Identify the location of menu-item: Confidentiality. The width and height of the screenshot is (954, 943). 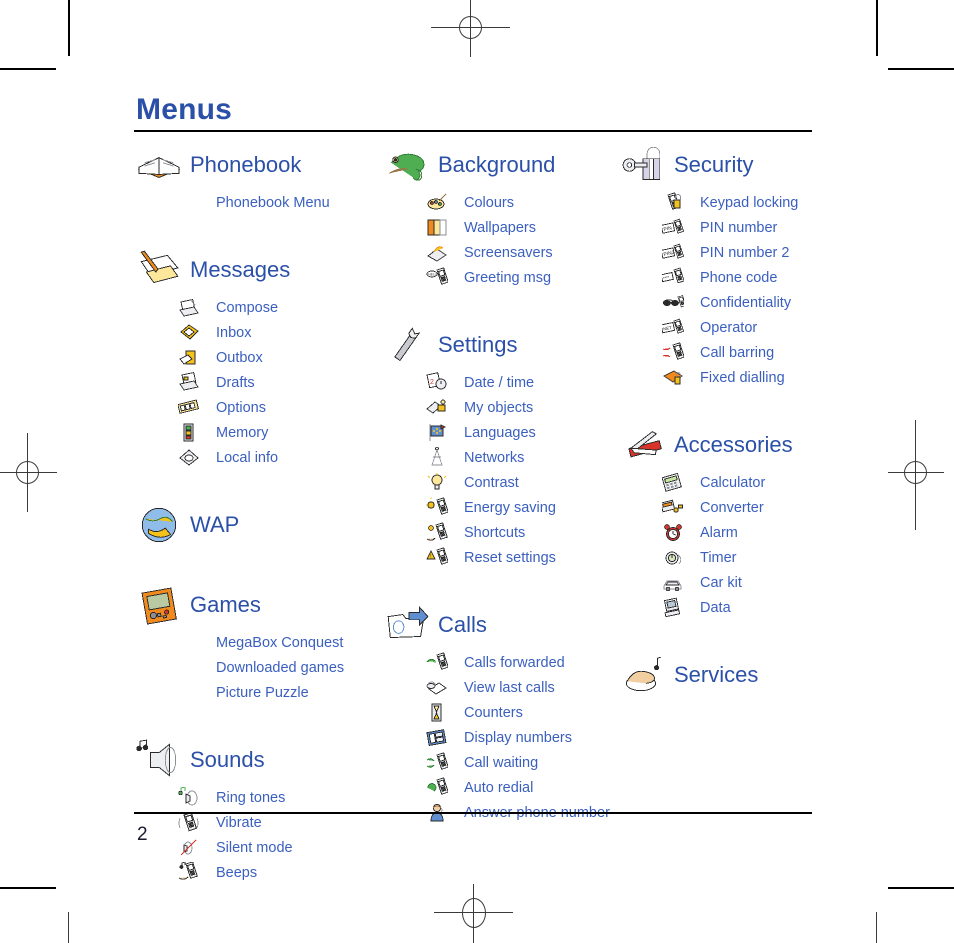
(737, 302).